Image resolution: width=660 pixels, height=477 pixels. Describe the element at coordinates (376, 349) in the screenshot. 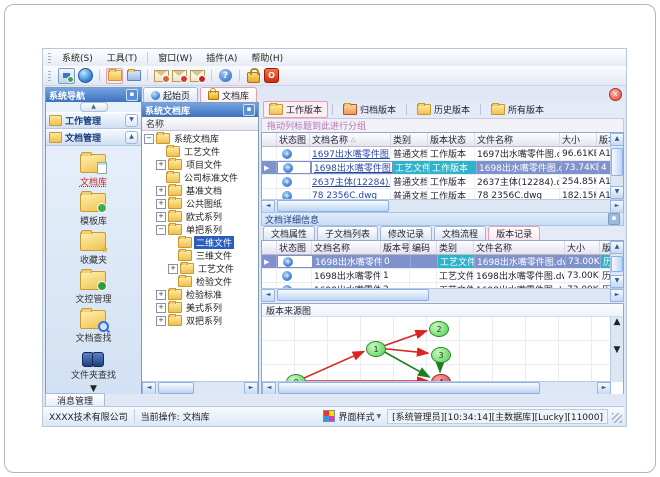

I see `graph-node: 1` at that location.